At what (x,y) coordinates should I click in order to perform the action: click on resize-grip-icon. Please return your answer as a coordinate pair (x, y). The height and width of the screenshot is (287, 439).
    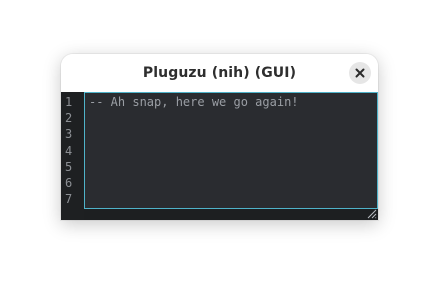
    Looking at the image, I should click on (371, 213).